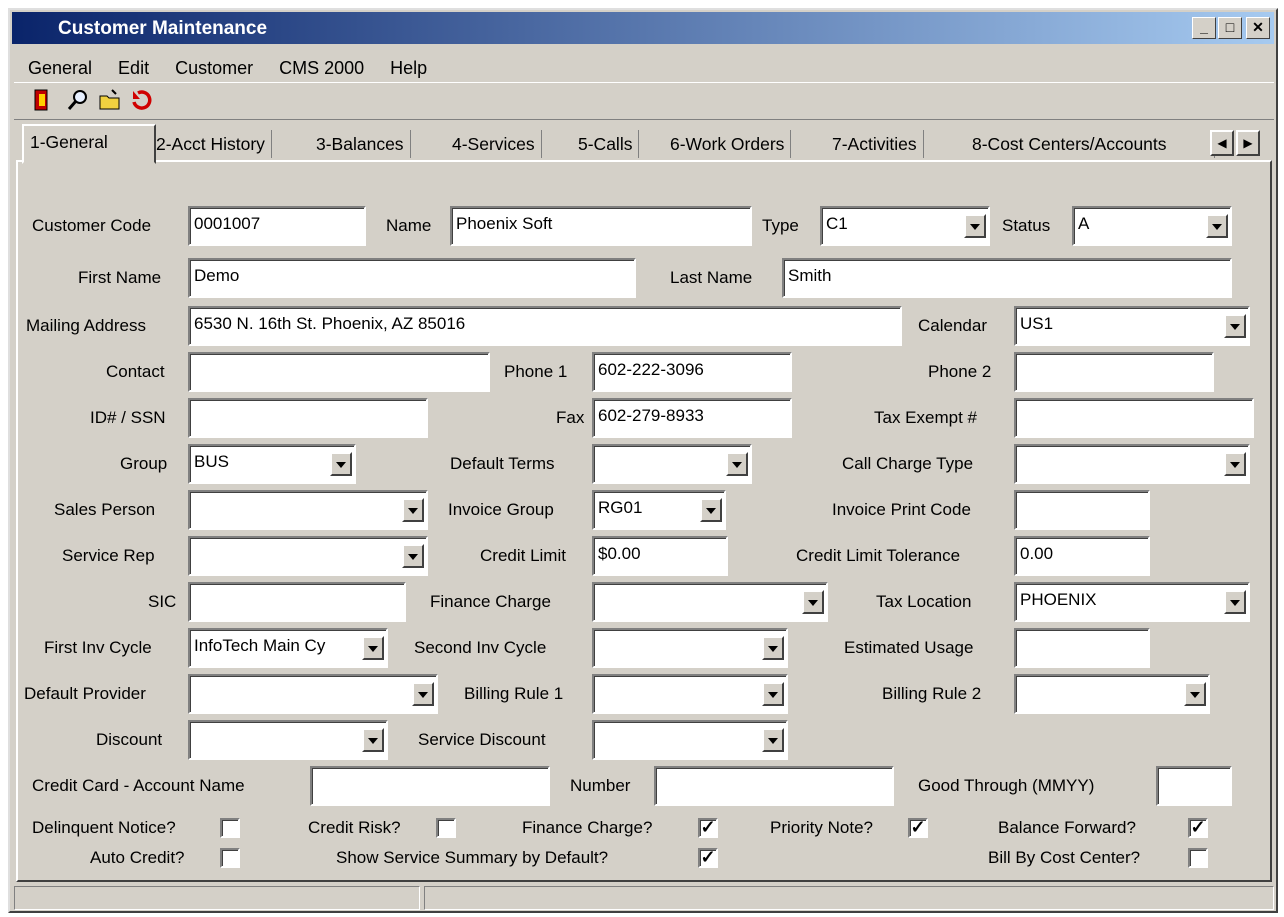 This screenshot has height=917, width=1284. Describe the element at coordinates (211, 144) in the screenshot. I see `tab-acct-history: 2-Acct History` at that location.